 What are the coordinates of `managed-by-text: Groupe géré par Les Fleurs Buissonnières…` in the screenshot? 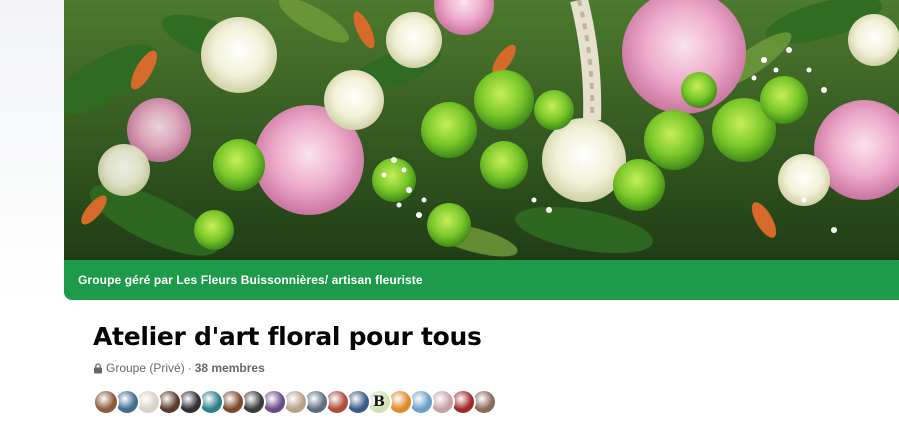 It's located at (250, 280).